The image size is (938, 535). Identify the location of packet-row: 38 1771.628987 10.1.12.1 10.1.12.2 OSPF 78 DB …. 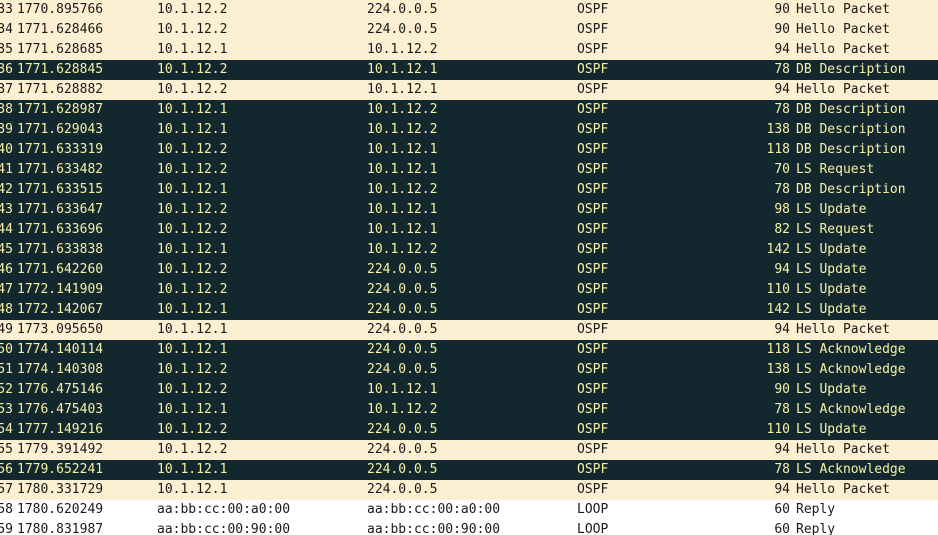
(469, 110).